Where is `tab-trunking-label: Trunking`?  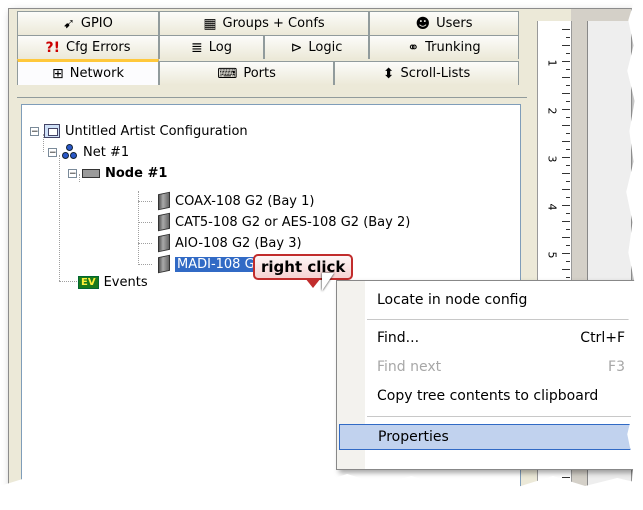
tab-trunking-label: Trunking is located at coordinates (453, 47).